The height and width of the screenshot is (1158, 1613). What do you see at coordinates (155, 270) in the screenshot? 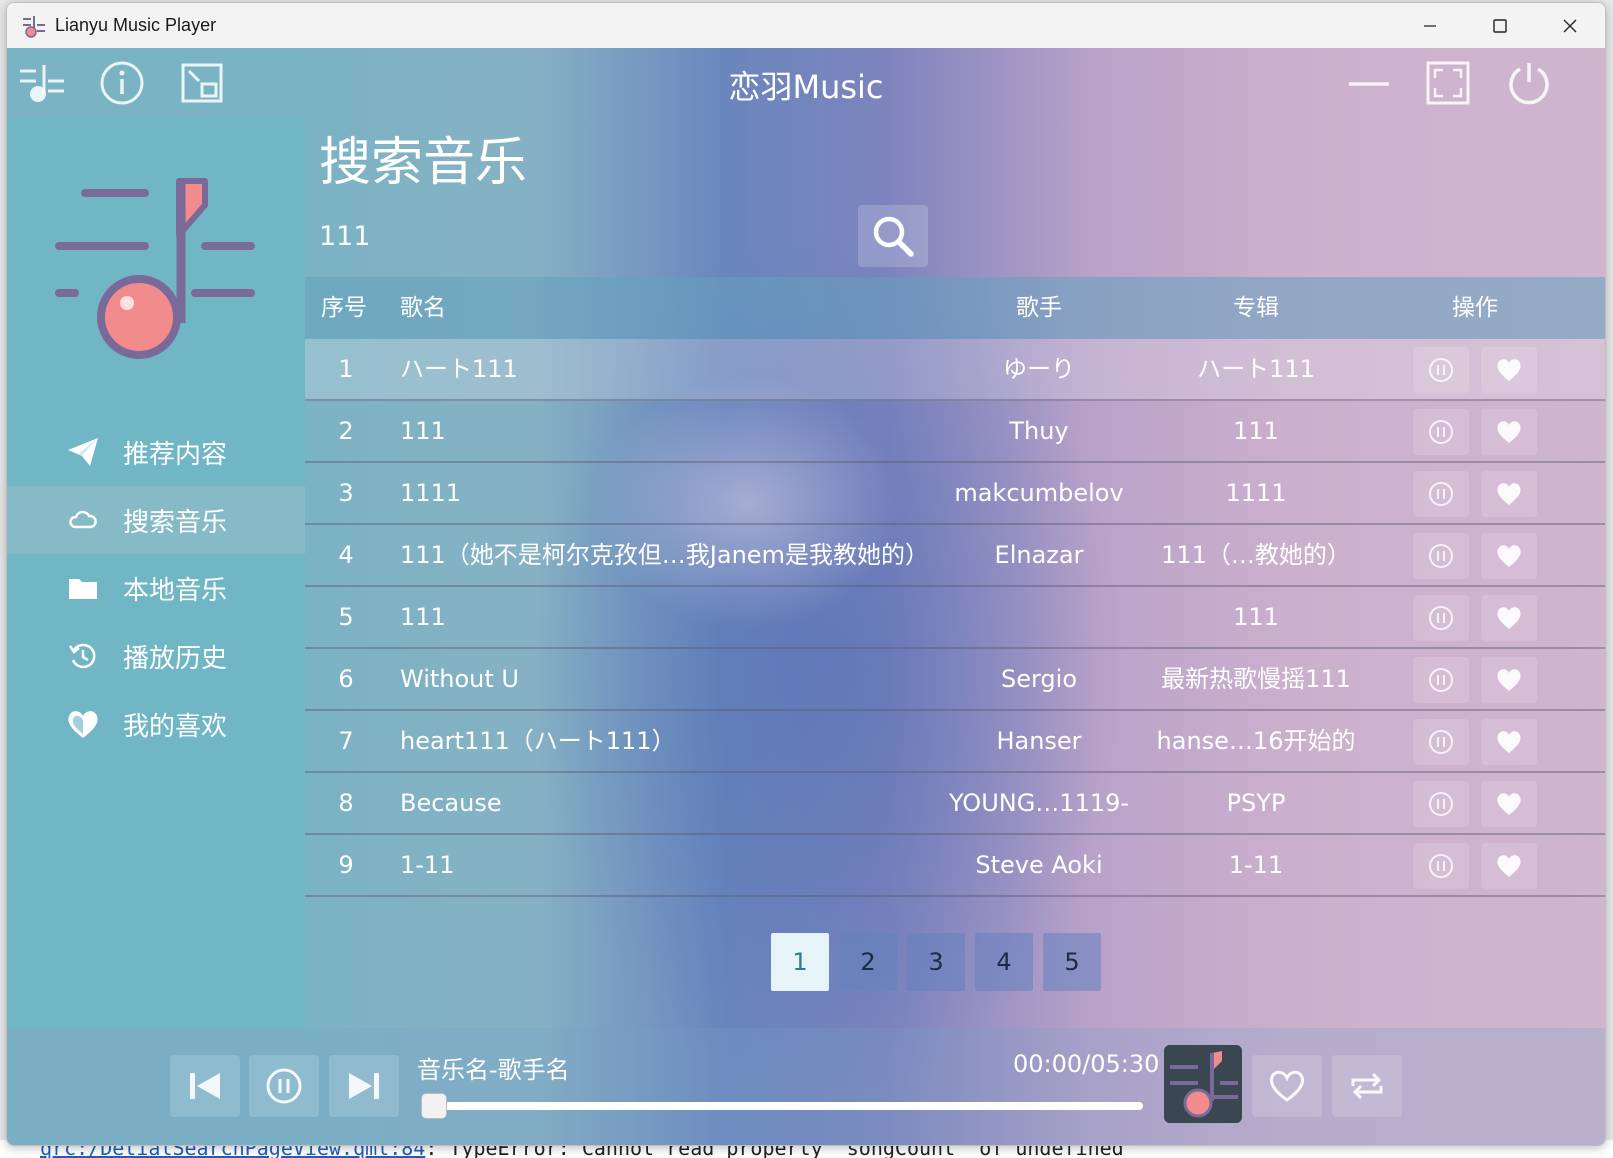
I see `app-logo` at bounding box center [155, 270].